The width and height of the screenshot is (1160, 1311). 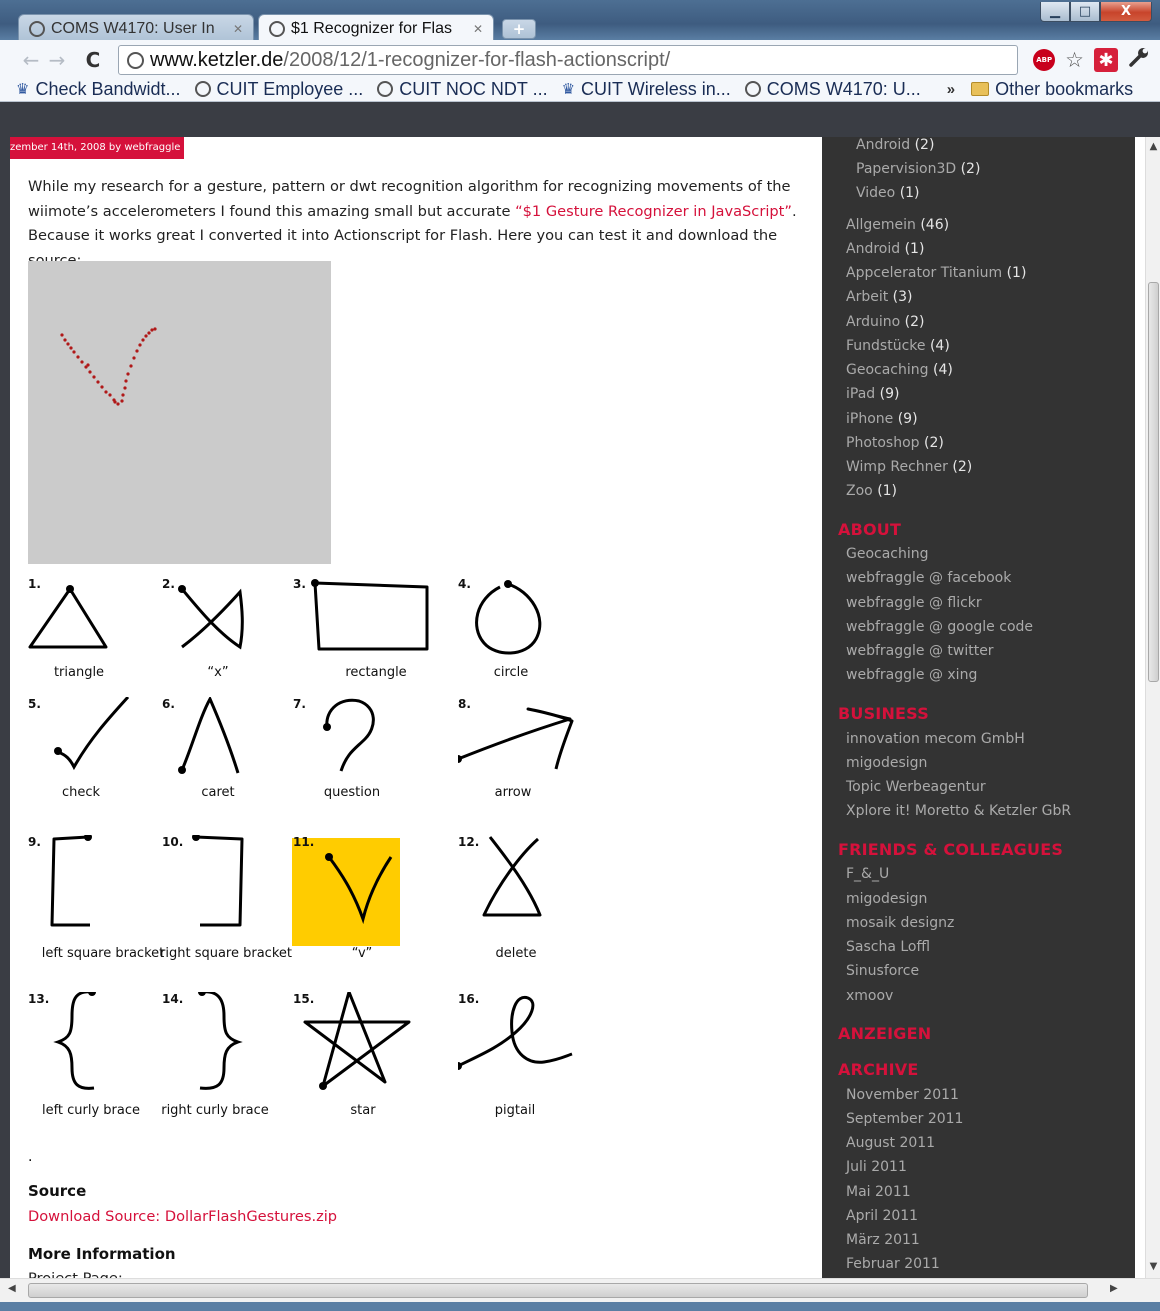 What do you see at coordinates (886, 763) in the screenshot?
I see `business-link: migodesign` at bounding box center [886, 763].